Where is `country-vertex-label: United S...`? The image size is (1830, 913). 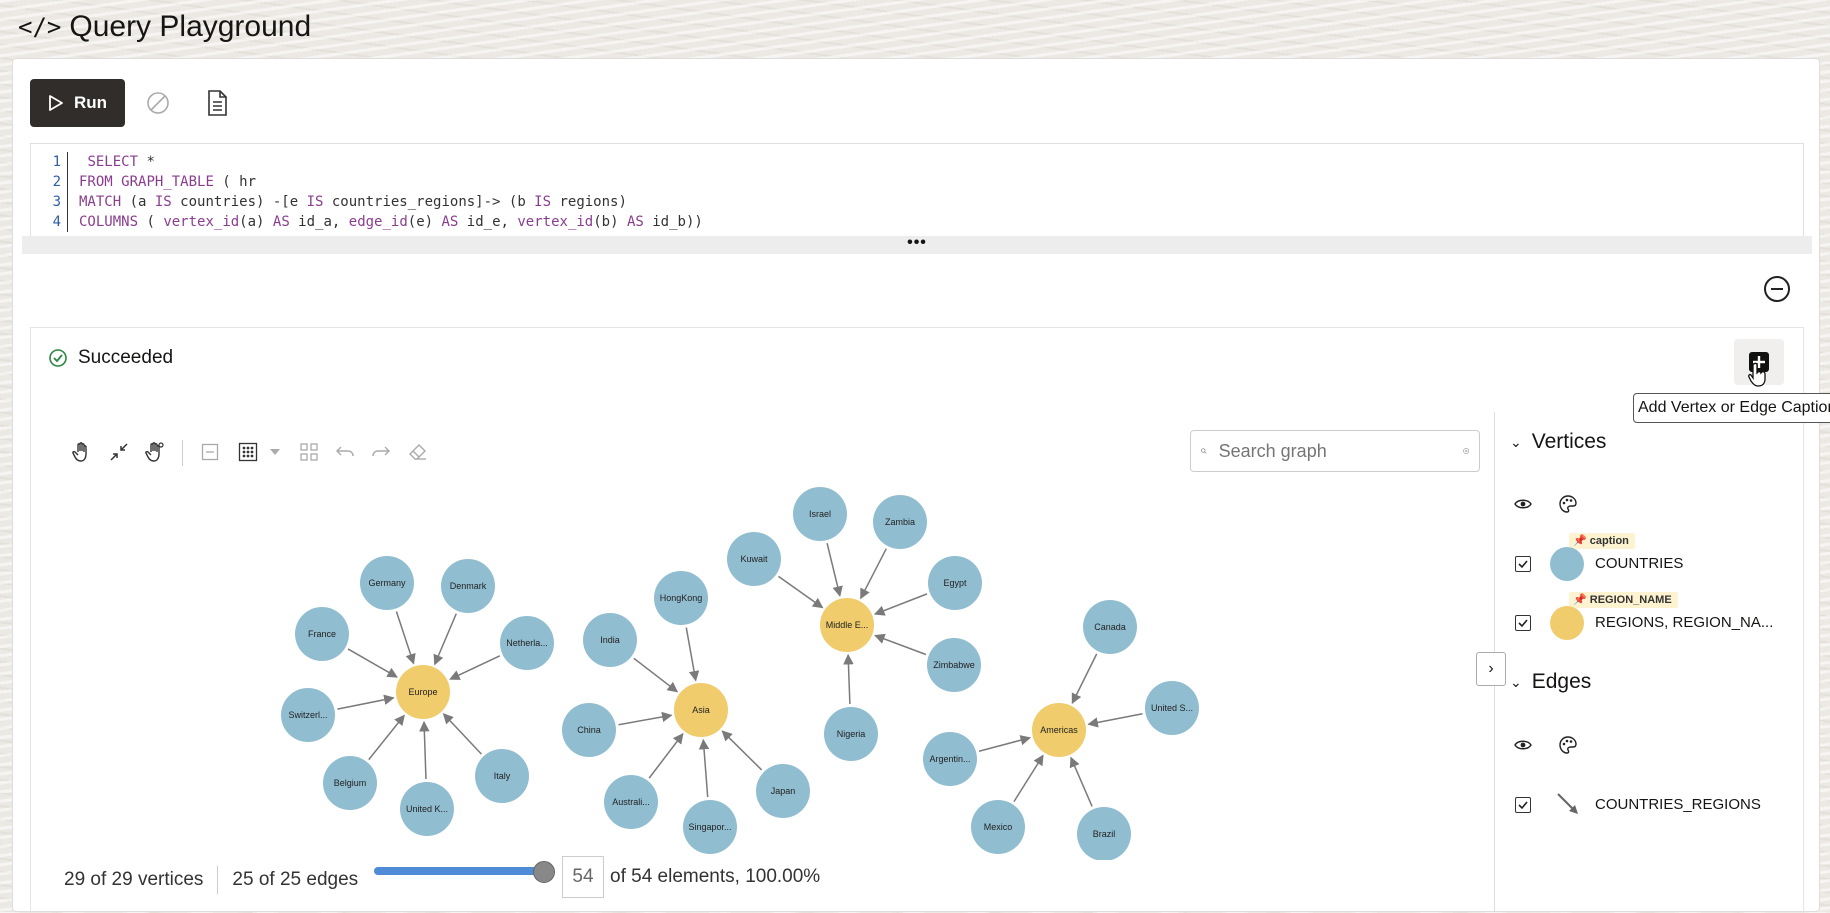
country-vertex-label: United S... is located at coordinates (1172, 708).